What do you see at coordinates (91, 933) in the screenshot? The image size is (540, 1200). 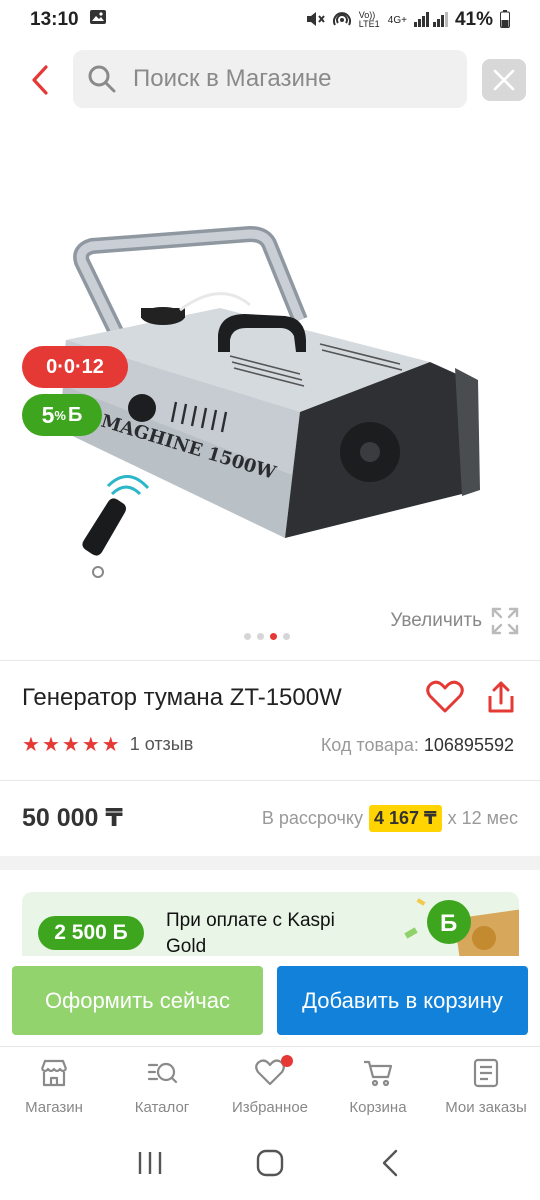 I see `promo-bonus-amount: 2 500 Б` at bounding box center [91, 933].